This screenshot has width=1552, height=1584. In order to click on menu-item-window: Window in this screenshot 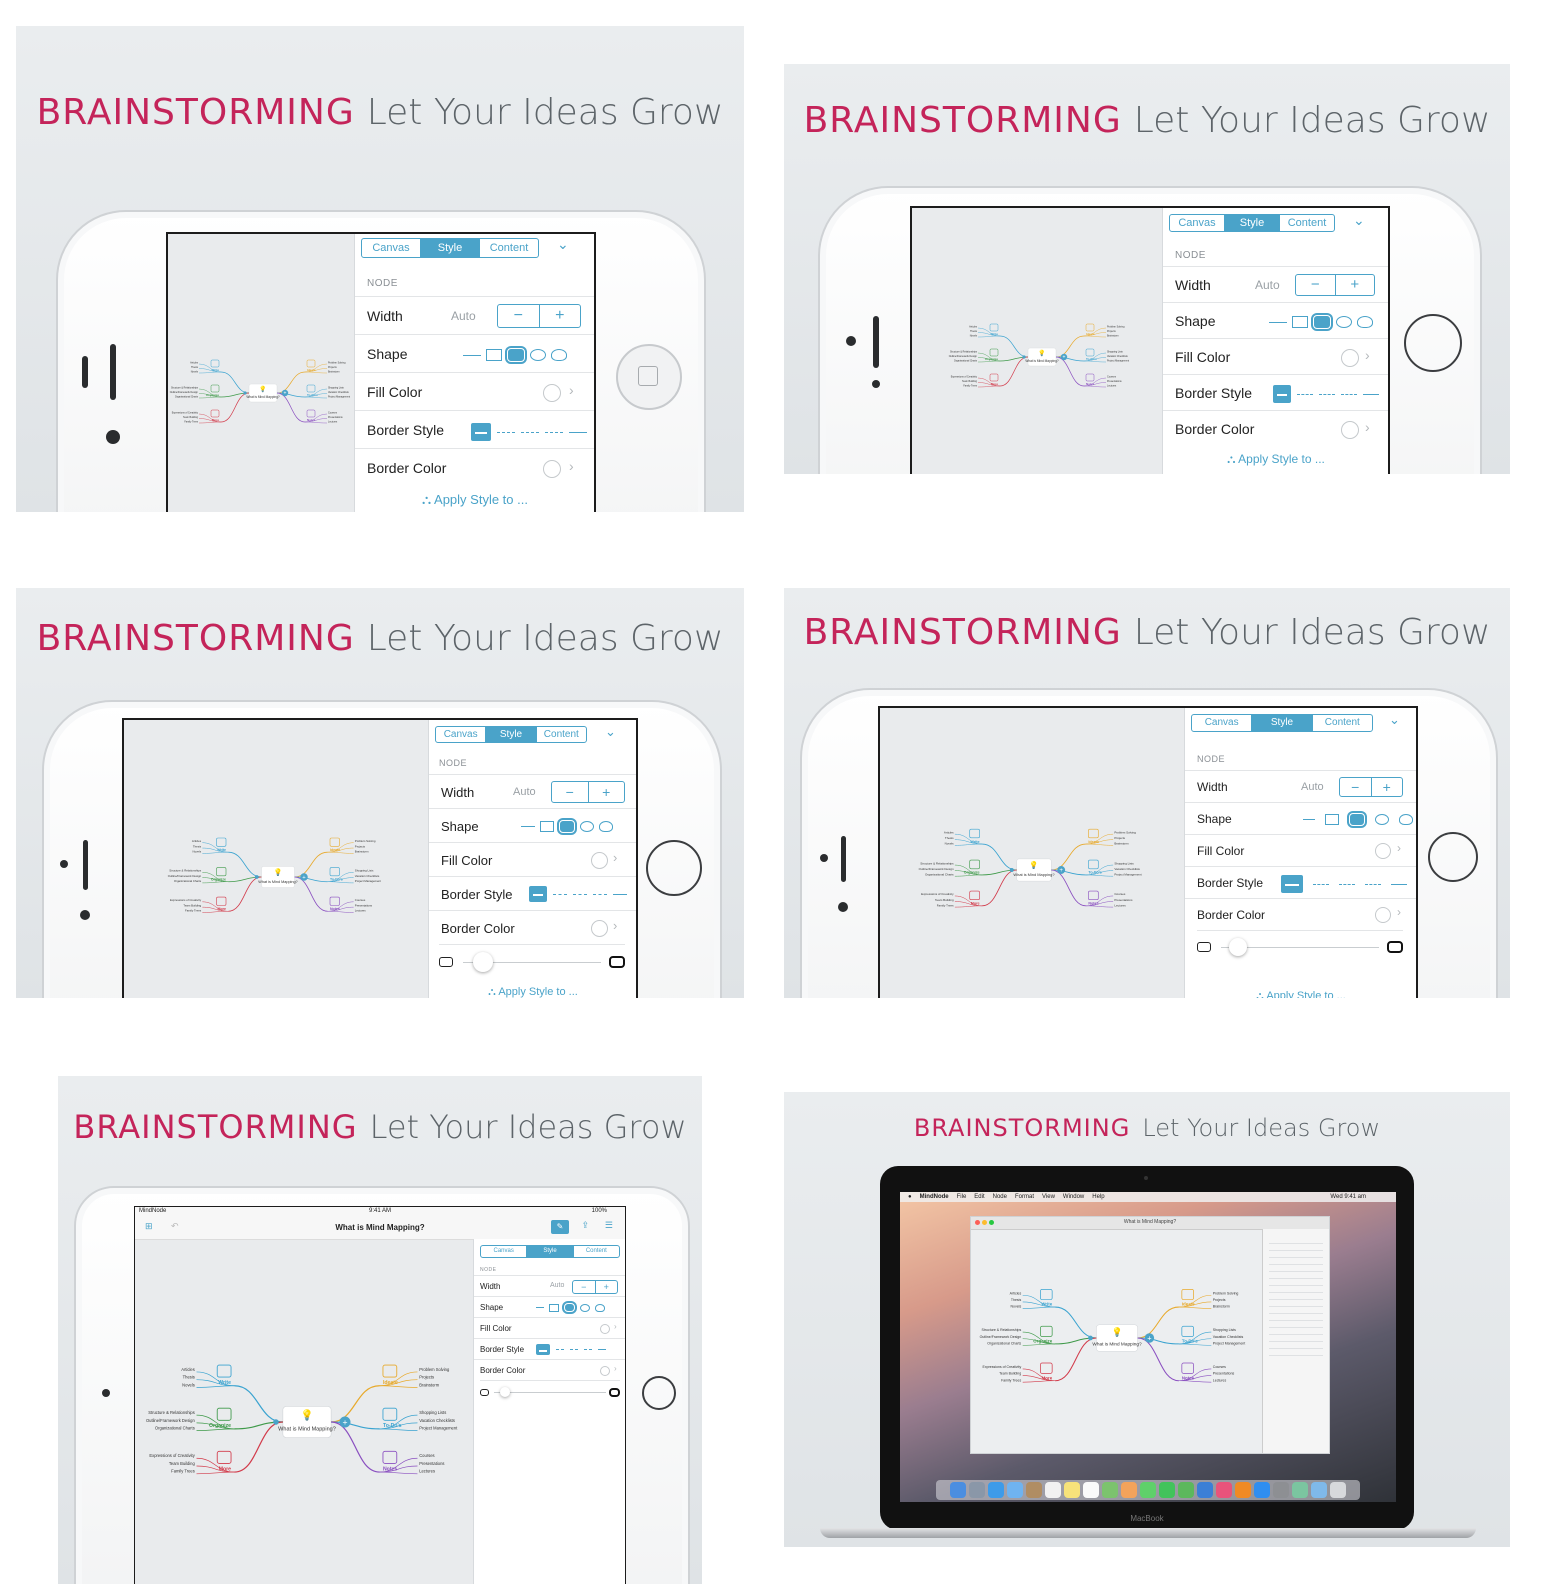, I will do `click(1073, 1197)`.